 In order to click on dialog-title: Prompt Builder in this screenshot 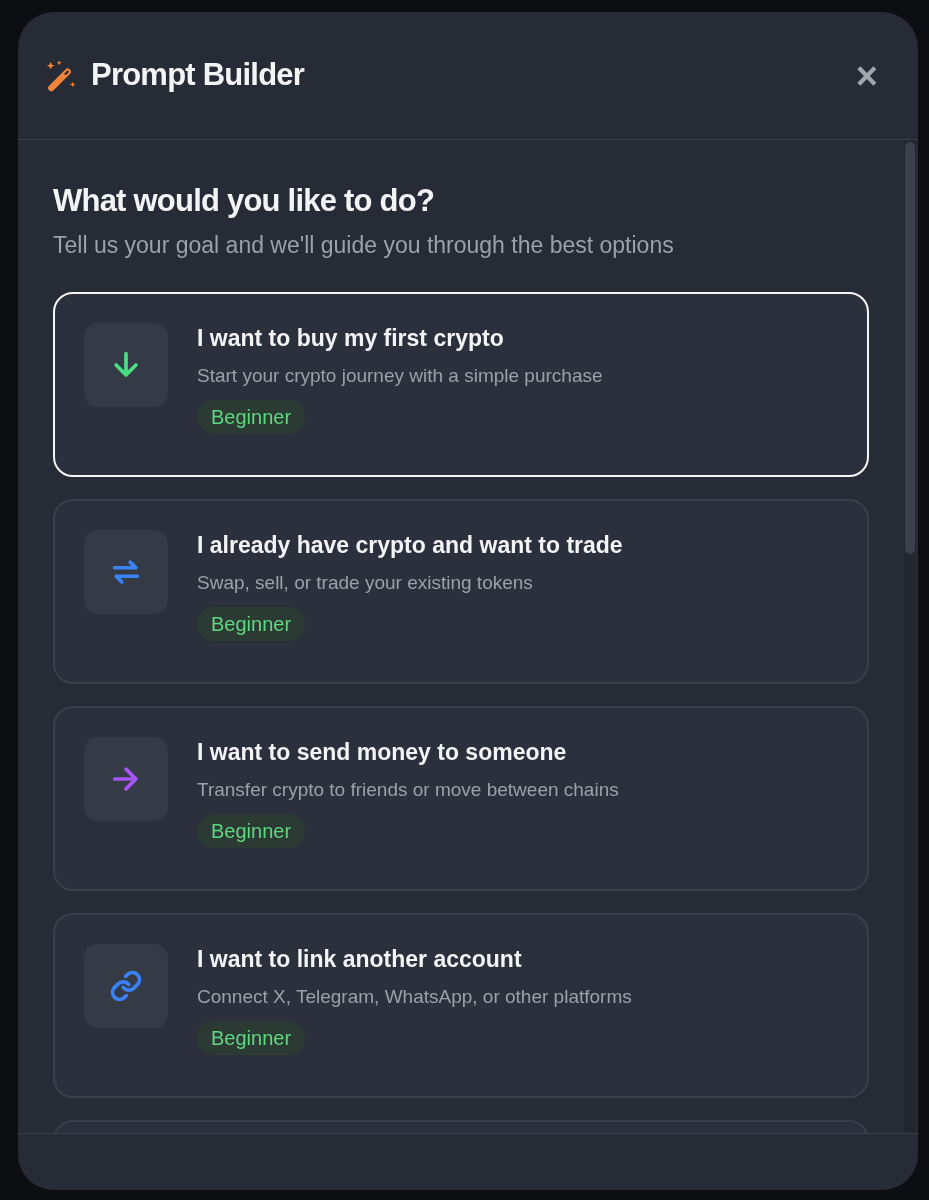, I will do `click(198, 75)`.